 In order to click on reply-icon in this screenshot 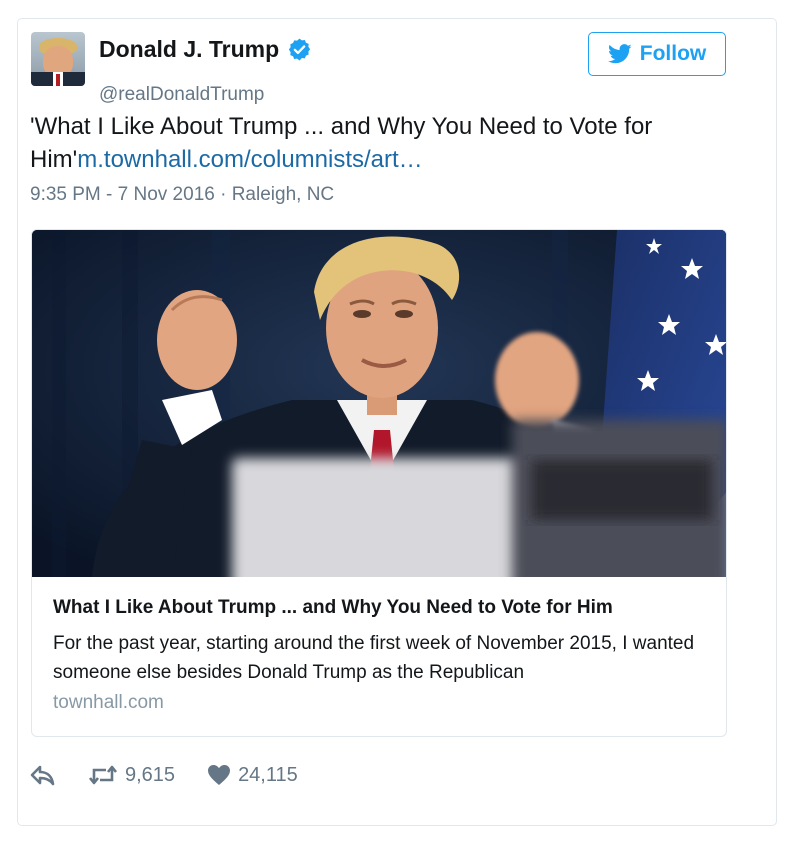, I will do `click(42, 775)`.